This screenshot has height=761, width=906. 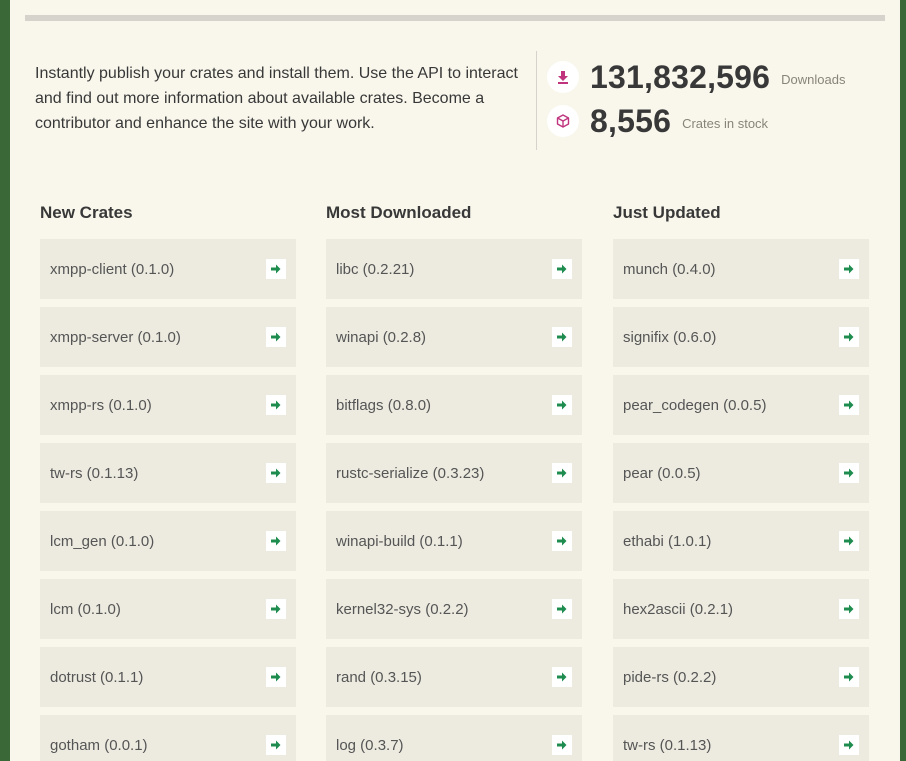 What do you see at coordinates (454, 269) in the screenshot?
I see `crate-list-item: libc (0.2.21)` at bounding box center [454, 269].